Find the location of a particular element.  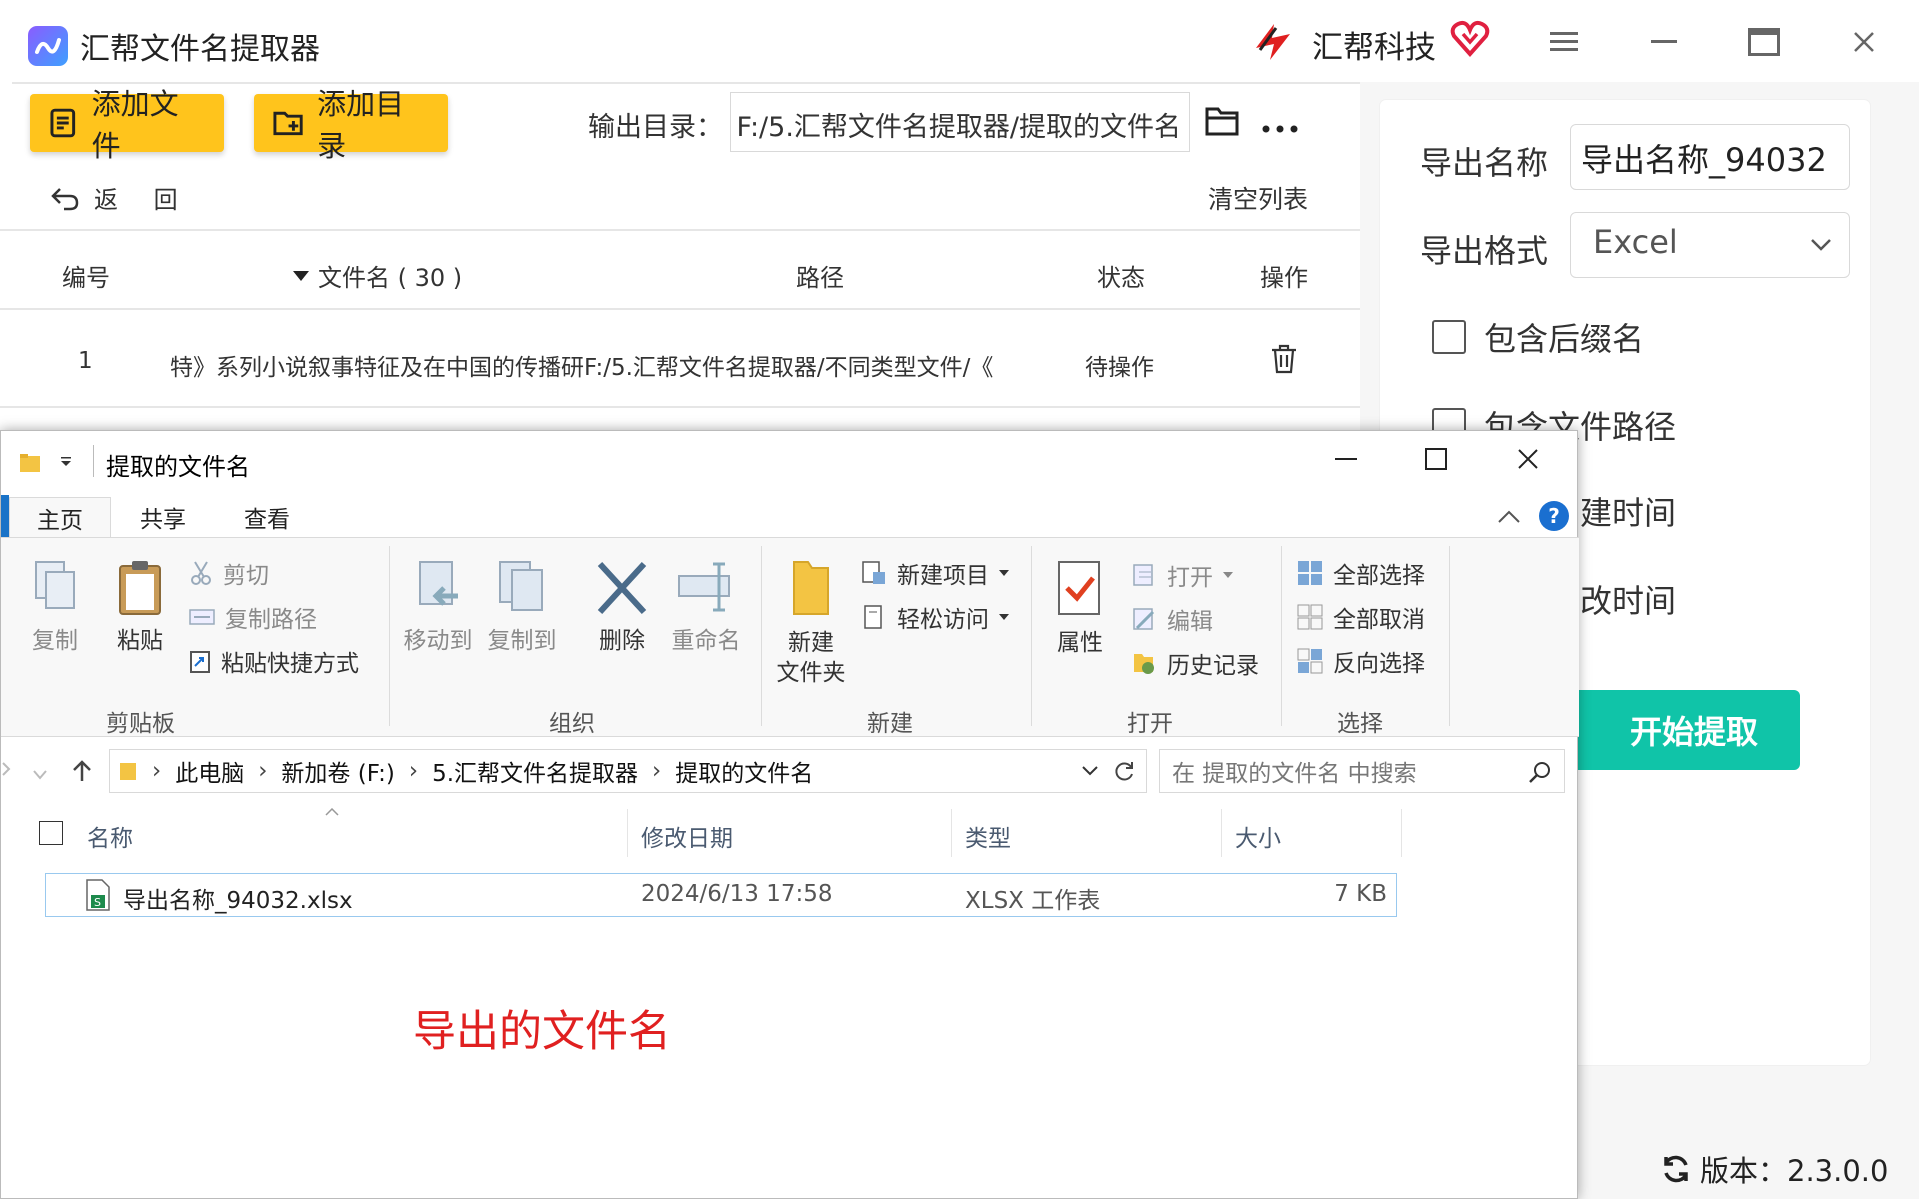

col-status-header: 状态 is located at coordinates (1121, 278).